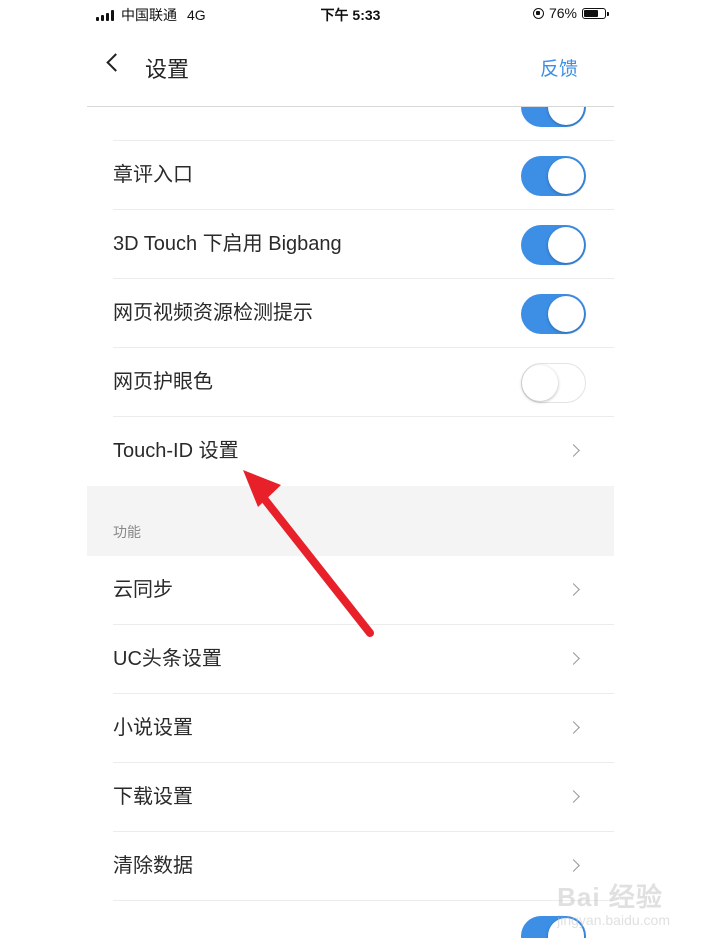 This screenshot has height=938, width=702. What do you see at coordinates (111, 62) in the screenshot?
I see `back-chevron-icon` at bounding box center [111, 62].